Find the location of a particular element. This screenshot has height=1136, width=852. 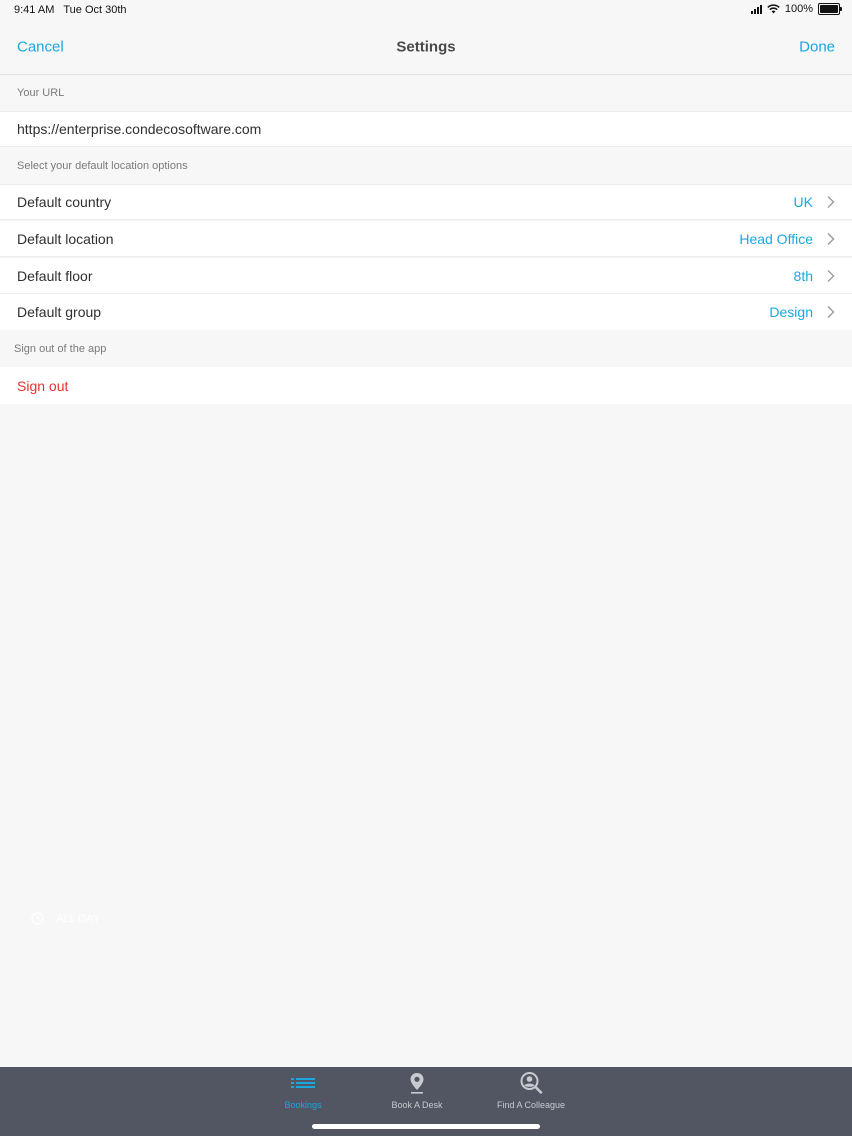

default-country-row: Default country UK is located at coordinates (426, 202).